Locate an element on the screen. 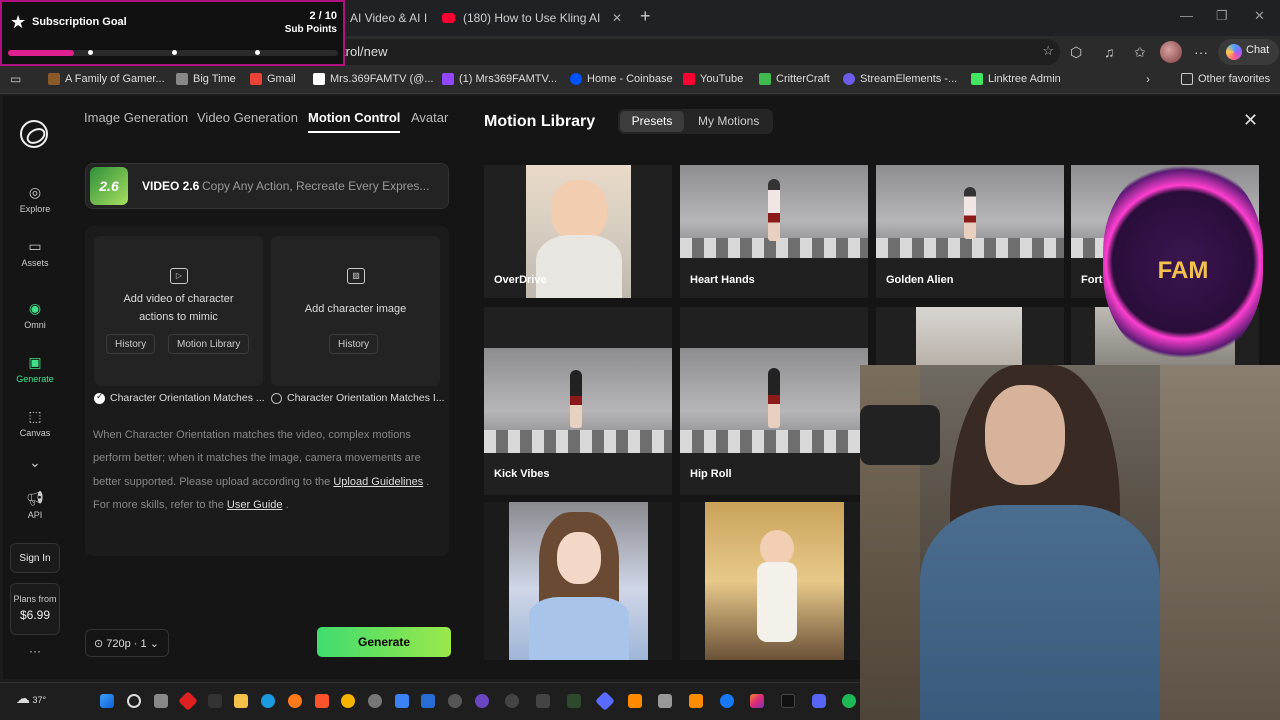  tab-motion-control: Motion Control is located at coordinates (354, 121).